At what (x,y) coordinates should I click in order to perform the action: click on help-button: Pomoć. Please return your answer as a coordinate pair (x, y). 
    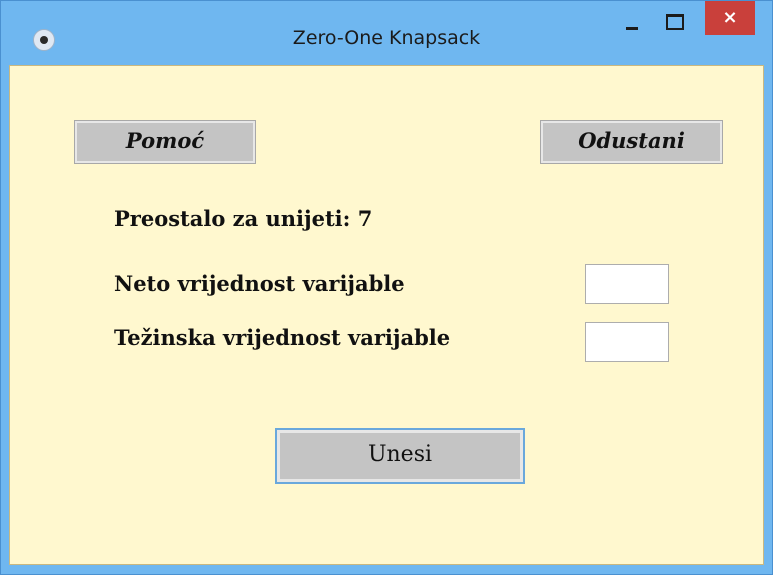
    Looking at the image, I should click on (165, 142).